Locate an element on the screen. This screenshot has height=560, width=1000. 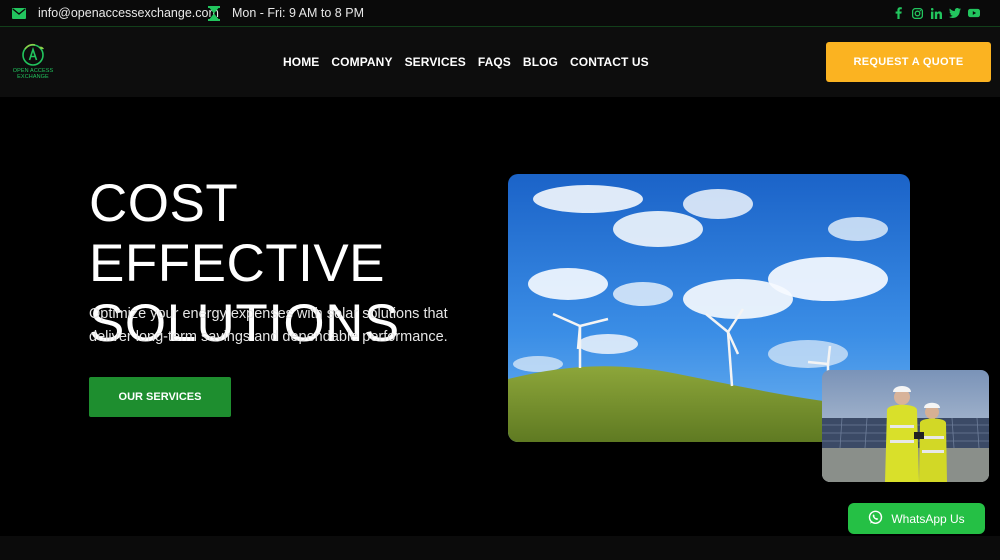
logo-emblem-icon is located at coordinates (33, 54).